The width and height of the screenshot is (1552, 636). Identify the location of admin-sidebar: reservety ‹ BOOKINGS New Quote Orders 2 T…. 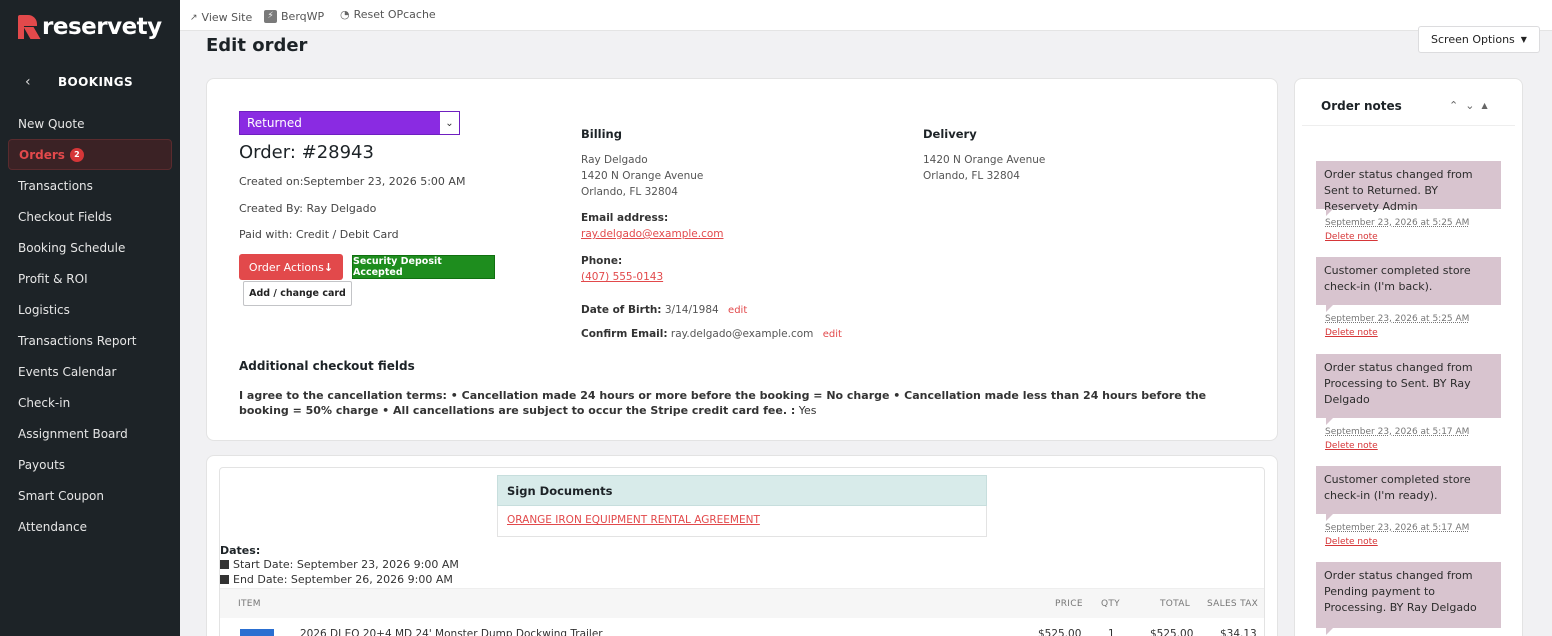
(90, 318).